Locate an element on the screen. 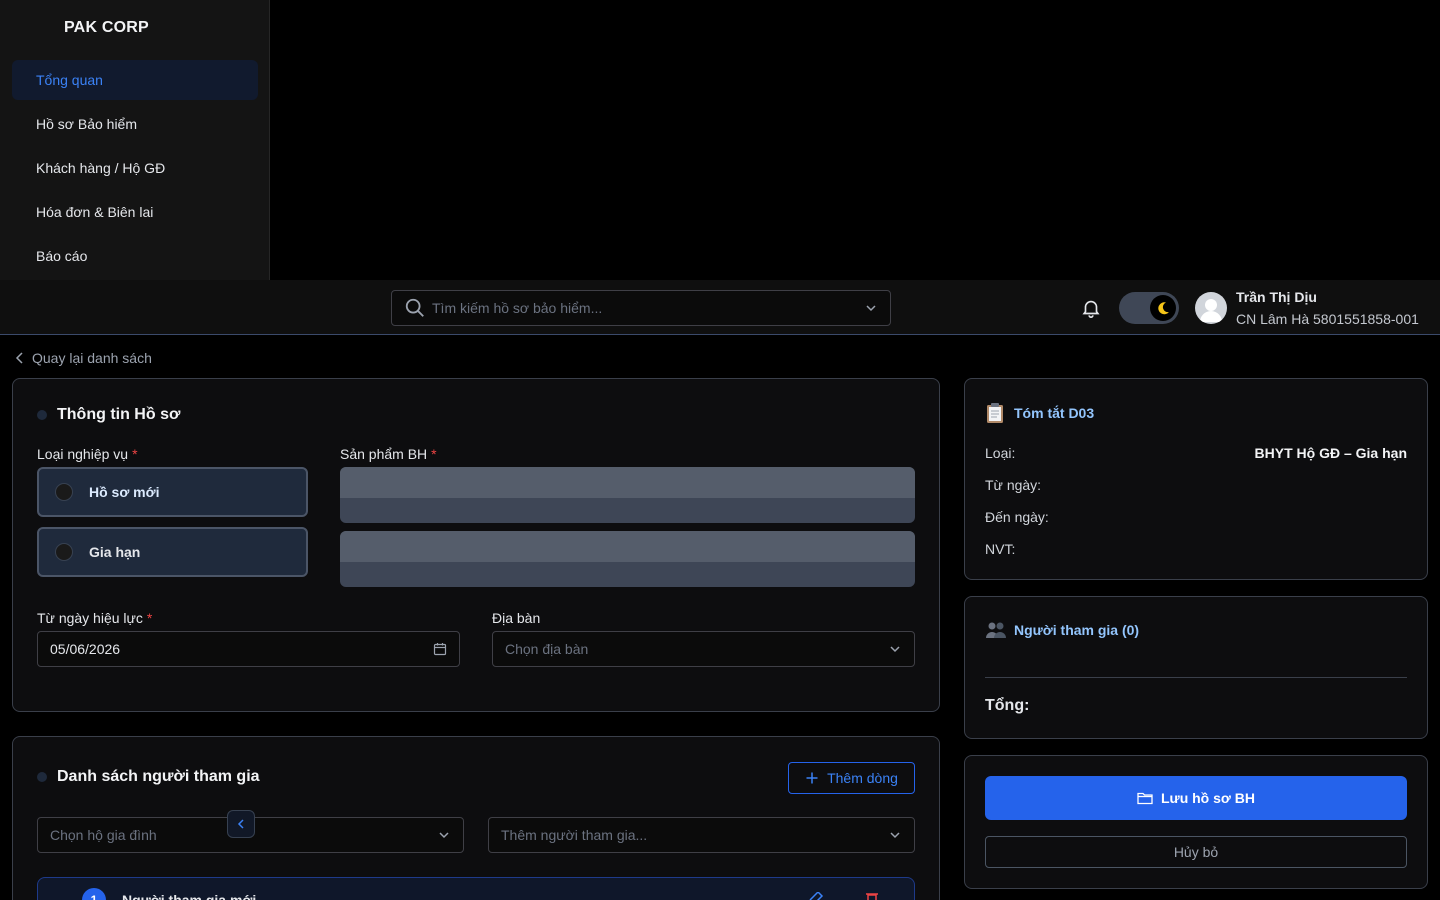 The image size is (1440, 900). cancel-button: Hủy bỏ is located at coordinates (1196, 852).